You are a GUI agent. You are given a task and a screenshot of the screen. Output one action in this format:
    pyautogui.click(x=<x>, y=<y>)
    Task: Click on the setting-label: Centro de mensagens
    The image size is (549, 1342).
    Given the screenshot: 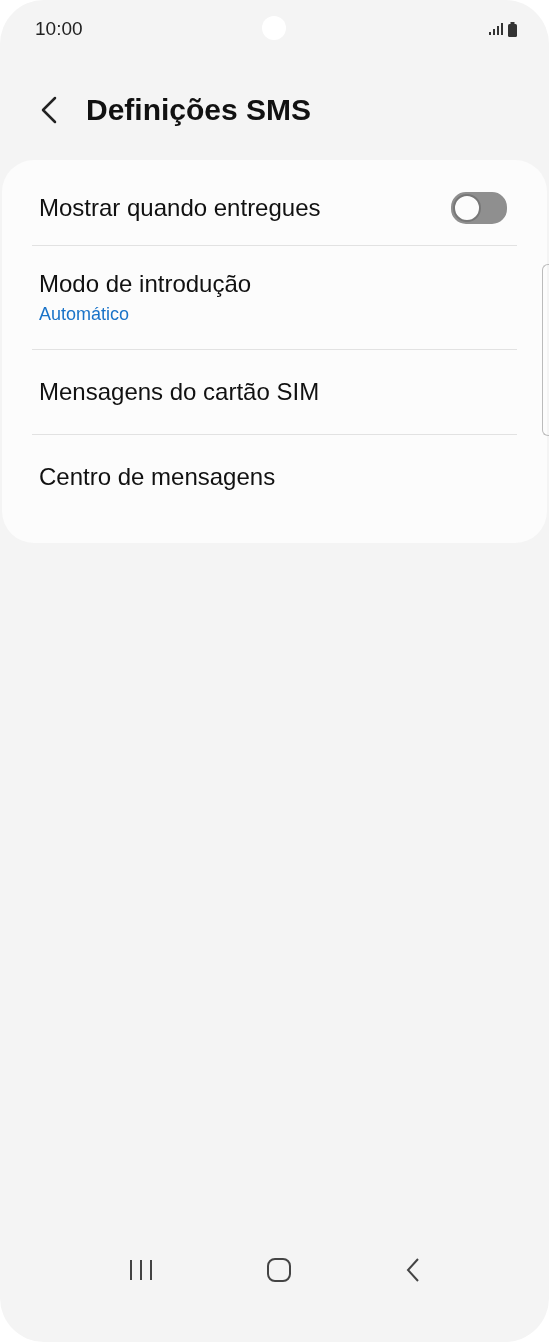 What is the action you would take?
    pyautogui.click(x=158, y=477)
    